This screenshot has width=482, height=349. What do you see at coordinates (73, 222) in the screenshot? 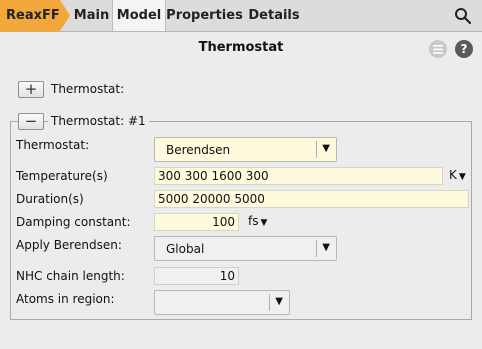
I see `damping-label: Damping constant:` at bounding box center [73, 222].